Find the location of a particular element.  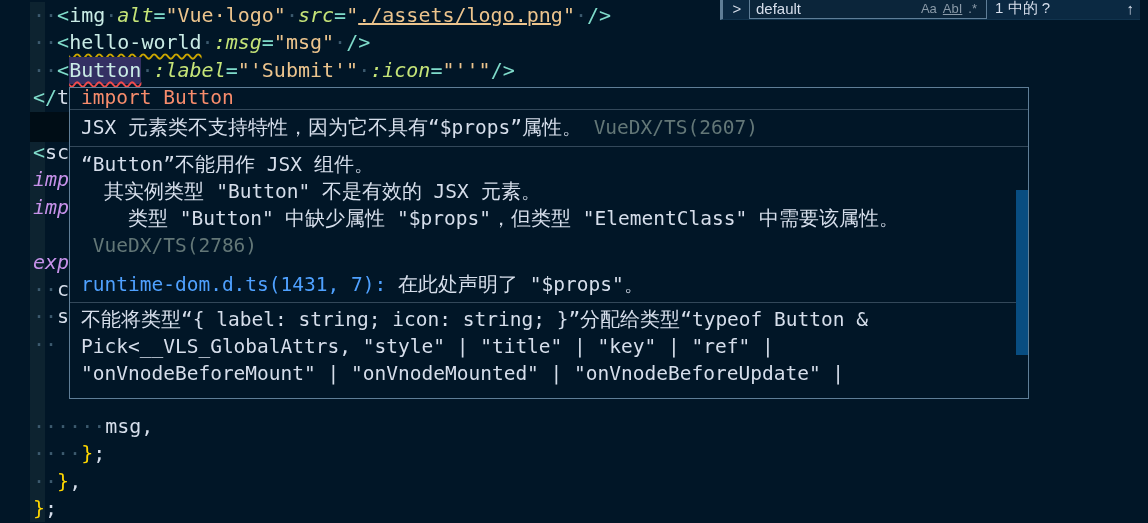

error-message: JSX 元素类不支持特性，因为它不具有“$props”属性。 is located at coordinates (332, 127).